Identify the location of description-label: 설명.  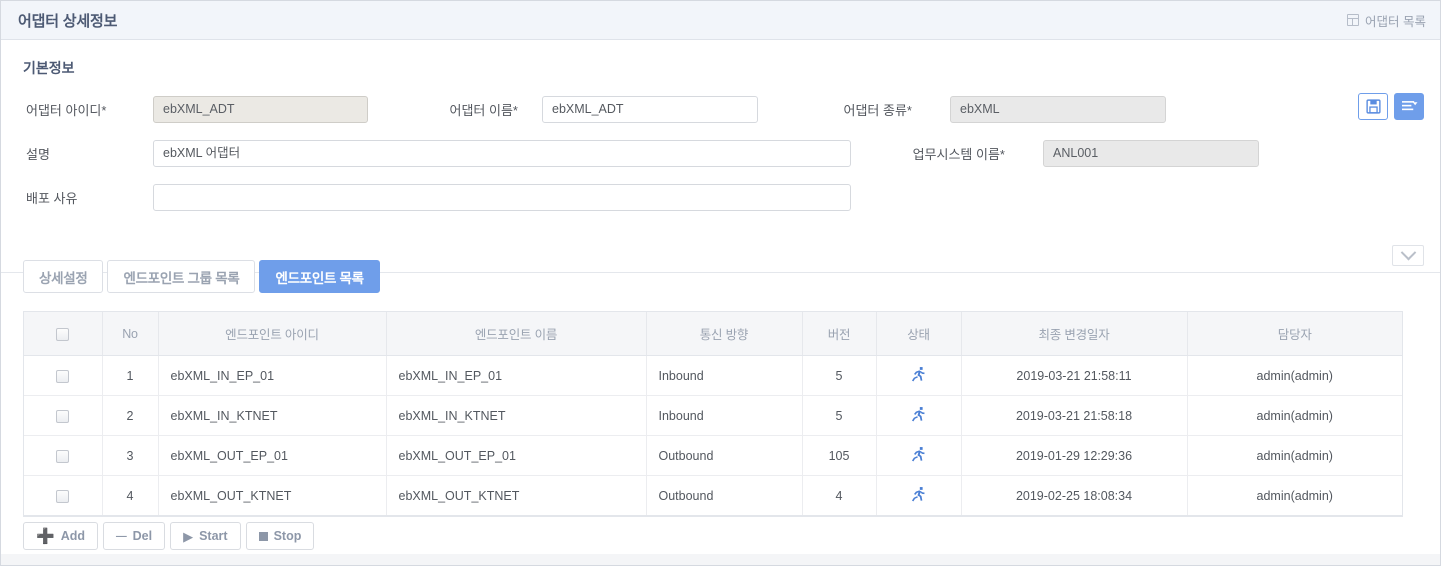
(38, 154).